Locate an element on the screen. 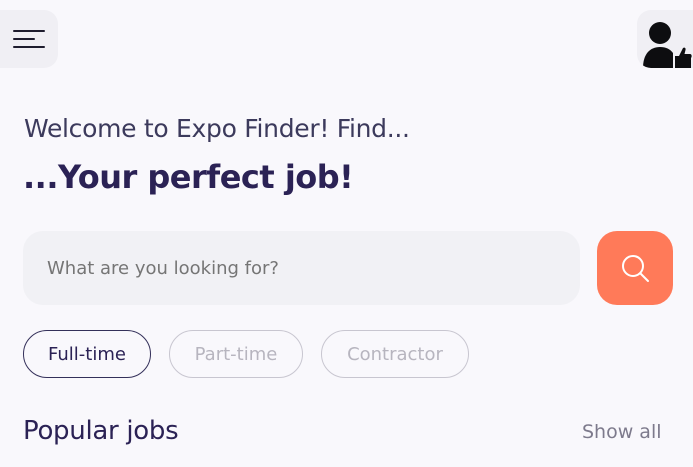 The image size is (693, 467). filter-chip-part-time: Part-time is located at coordinates (236, 354).